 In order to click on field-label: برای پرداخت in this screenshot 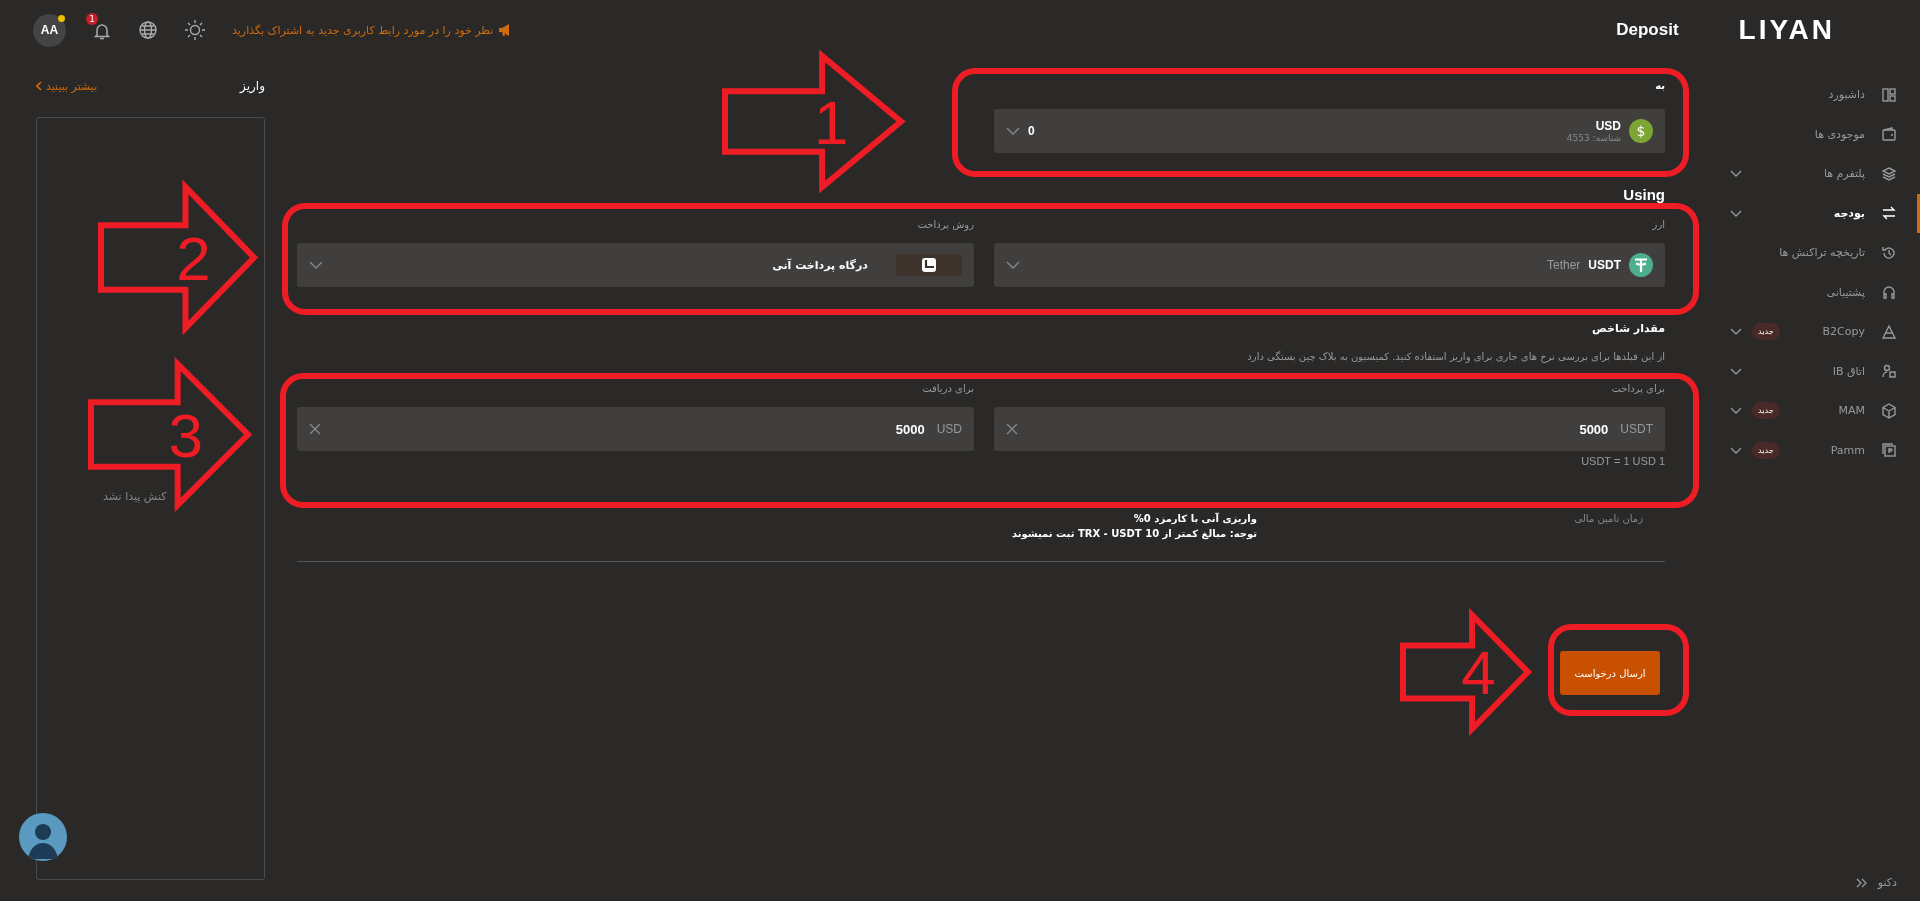, I will do `click(1637, 390)`.